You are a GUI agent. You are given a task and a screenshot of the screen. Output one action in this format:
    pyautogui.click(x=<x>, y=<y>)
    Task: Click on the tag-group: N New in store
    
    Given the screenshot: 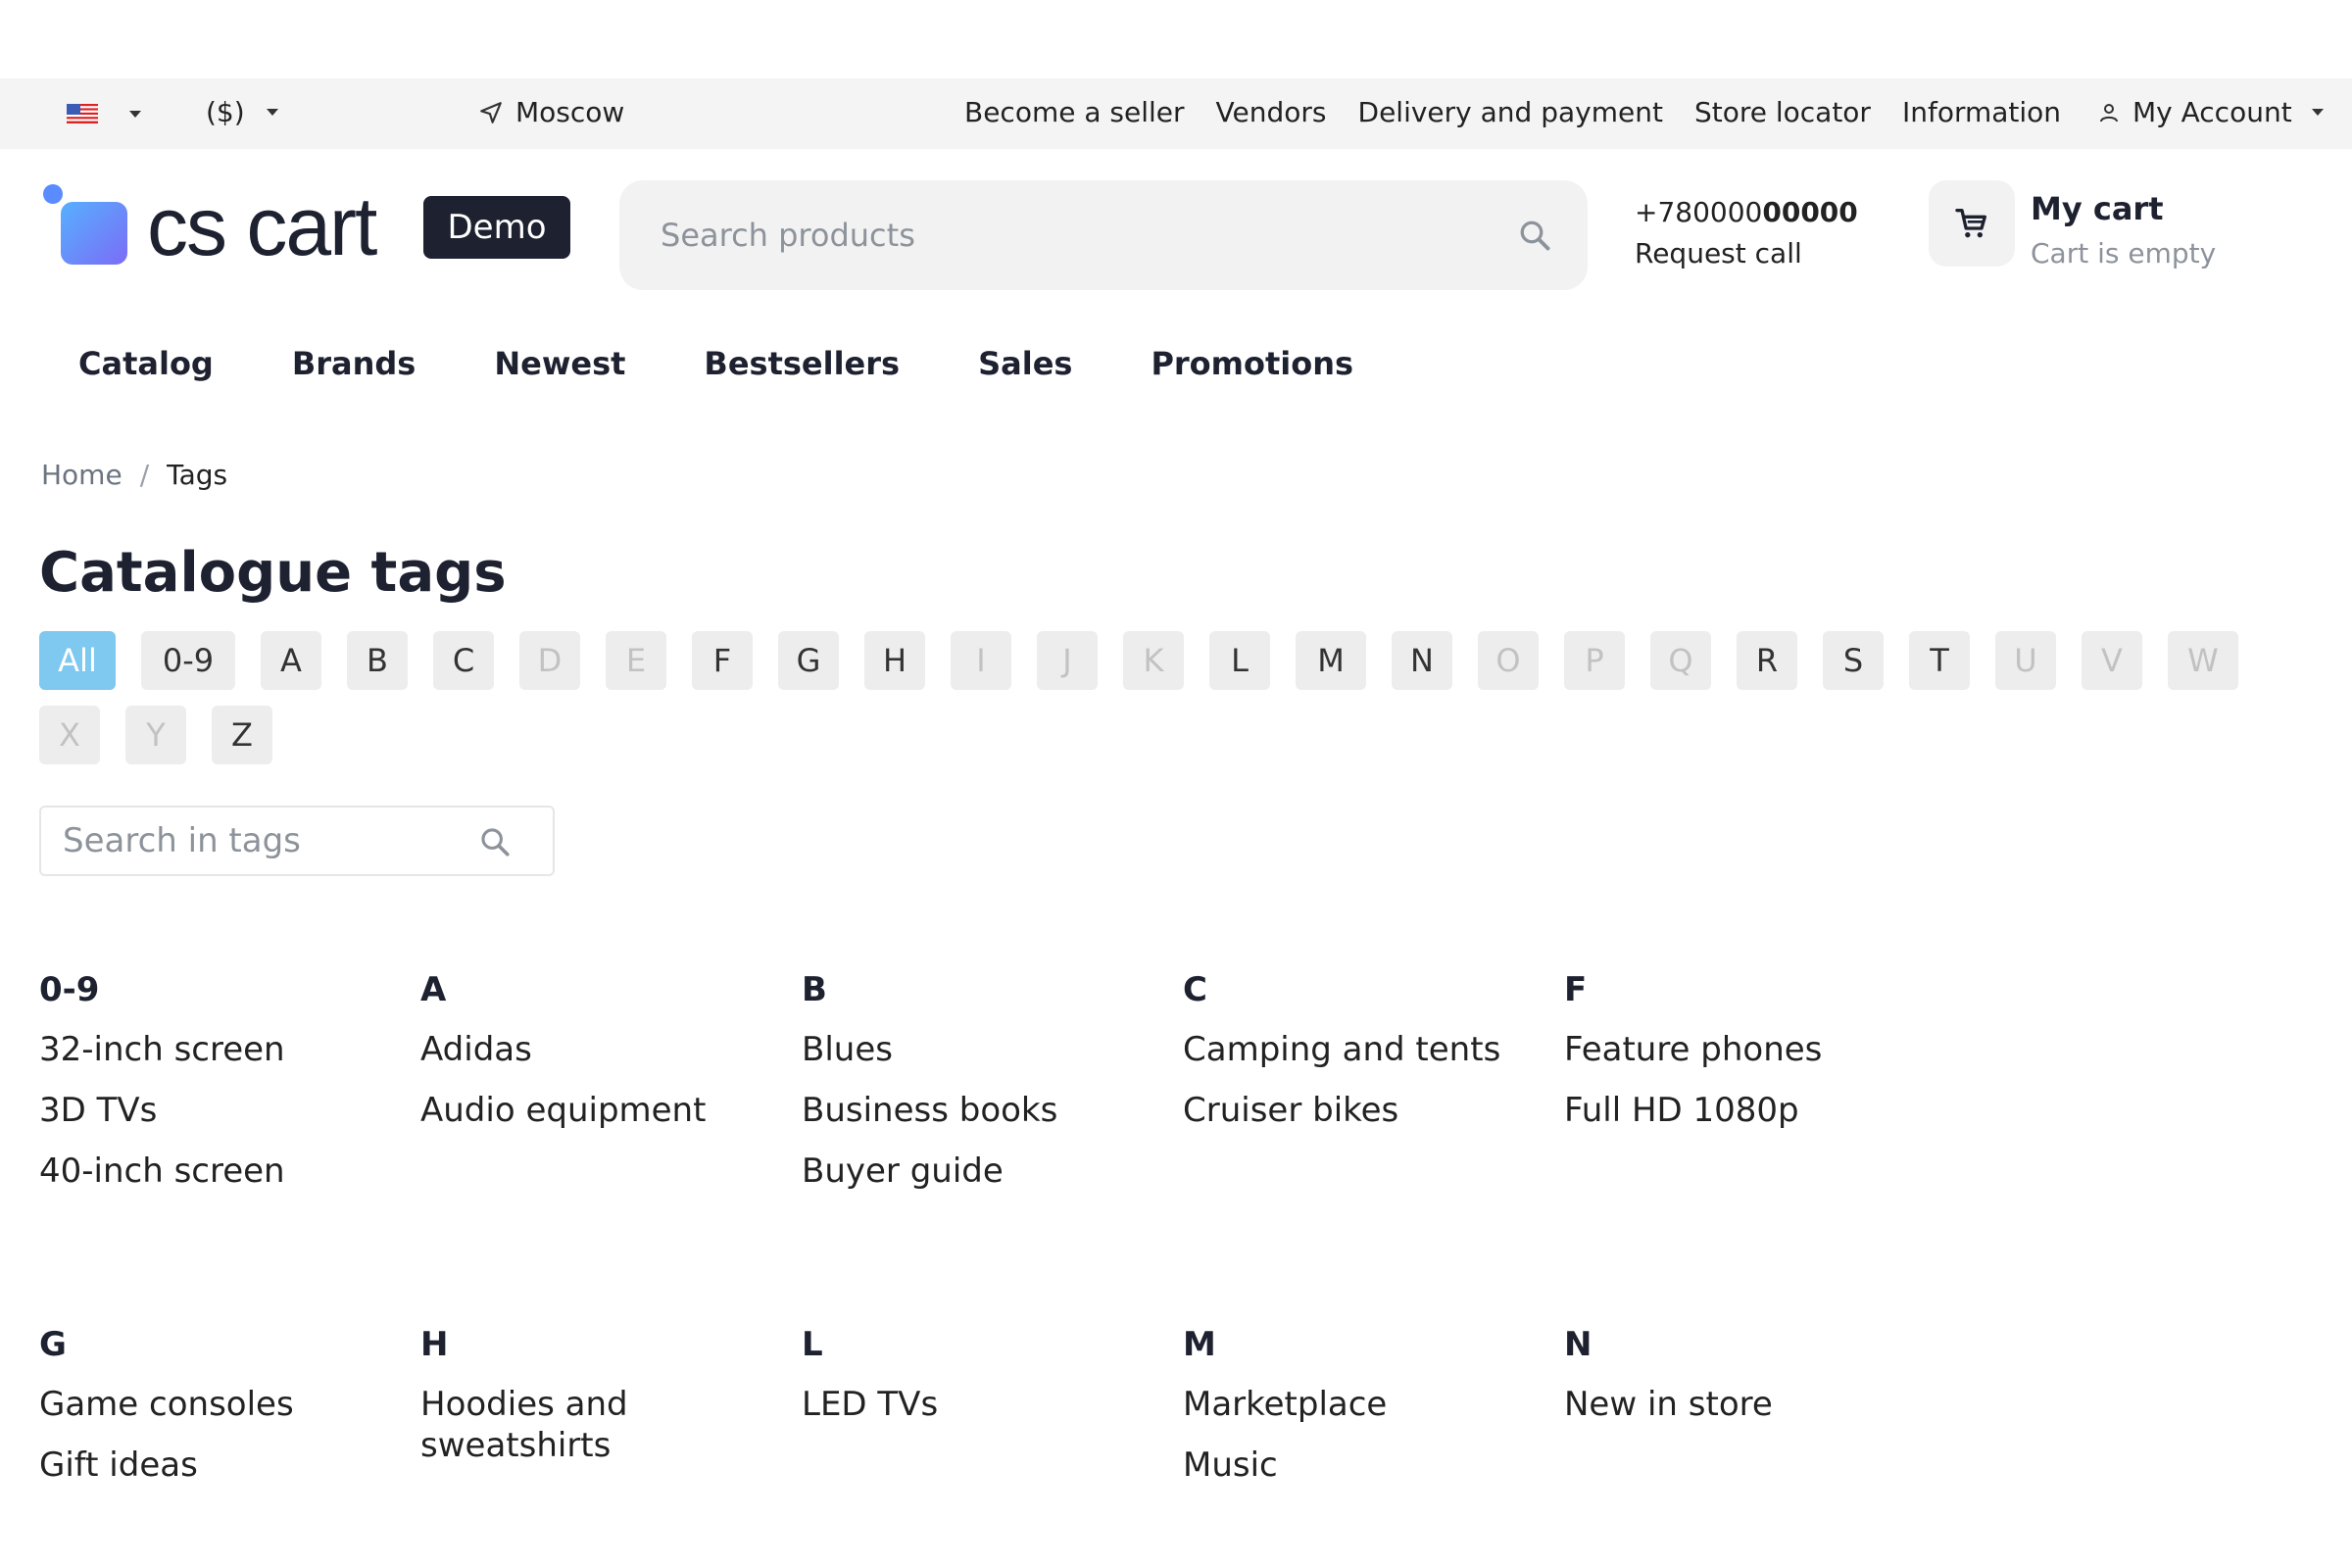 What is the action you would take?
    pyautogui.click(x=1740, y=1382)
    